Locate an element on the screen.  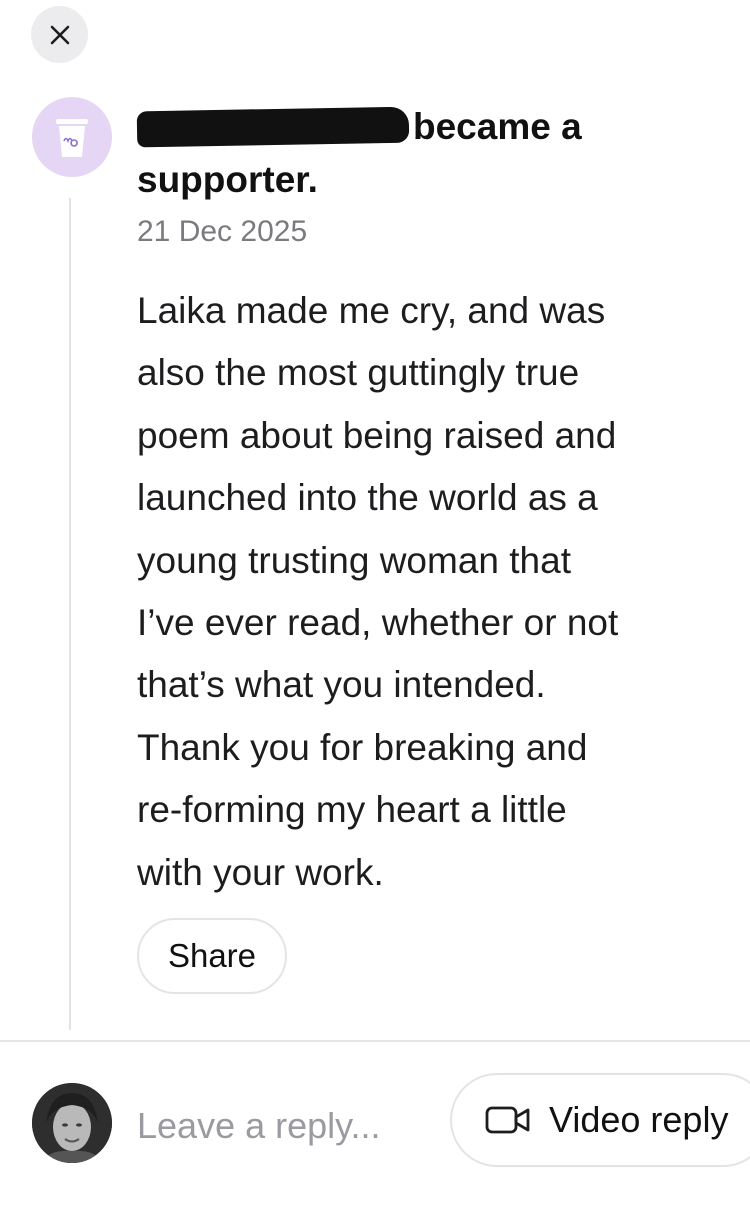
video-reply-label: Video reply is located at coordinates (639, 1119).